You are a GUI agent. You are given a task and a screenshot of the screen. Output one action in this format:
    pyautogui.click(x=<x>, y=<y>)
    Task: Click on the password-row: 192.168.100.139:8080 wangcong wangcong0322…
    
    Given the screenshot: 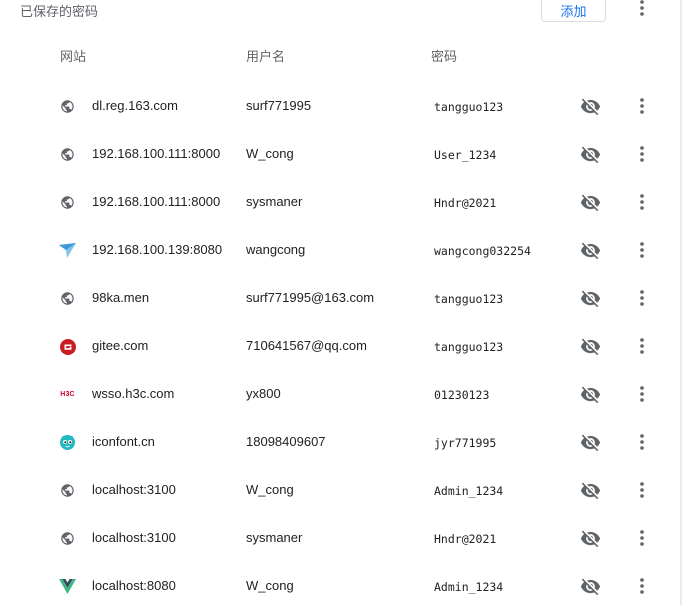 What is the action you would take?
    pyautogui.click(x=340, y=250)
    